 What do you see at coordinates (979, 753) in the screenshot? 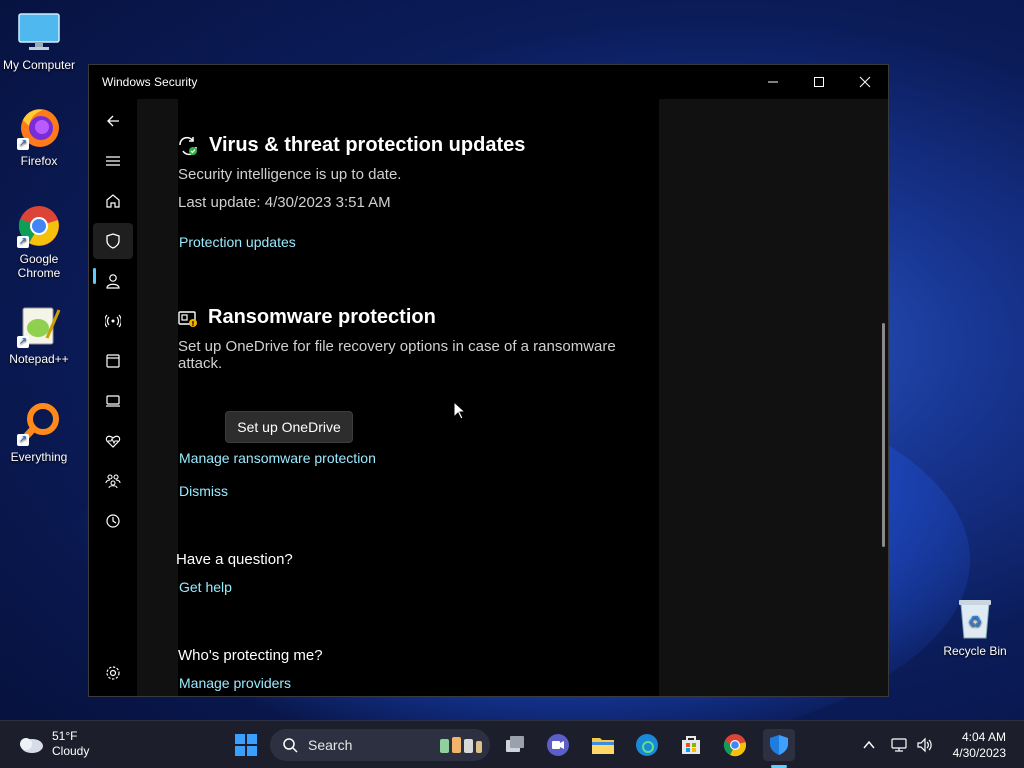
I see `clock-date: 4/30/2023` at bounding box center [979, 753].